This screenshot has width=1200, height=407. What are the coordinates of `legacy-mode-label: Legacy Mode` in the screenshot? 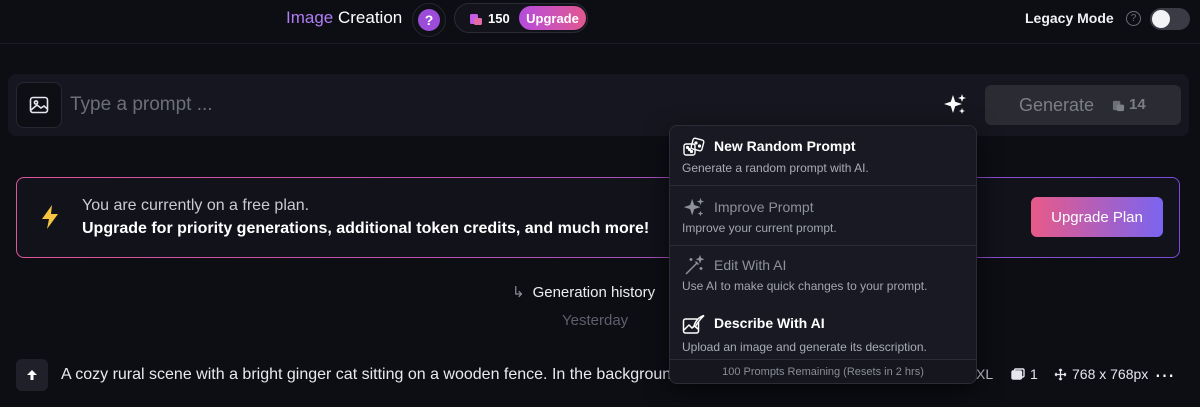 It's located at (1069, 18).